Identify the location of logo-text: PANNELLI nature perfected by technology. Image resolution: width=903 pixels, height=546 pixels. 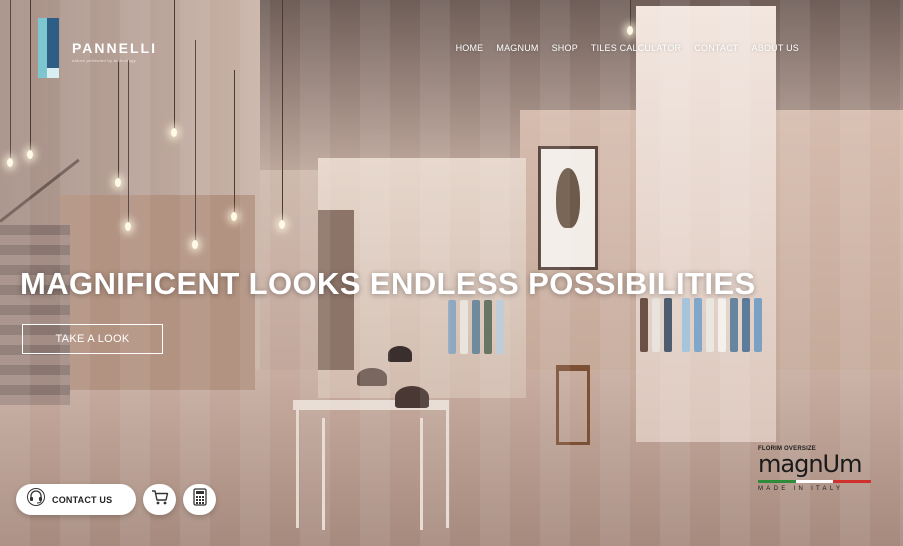
(114, 51).